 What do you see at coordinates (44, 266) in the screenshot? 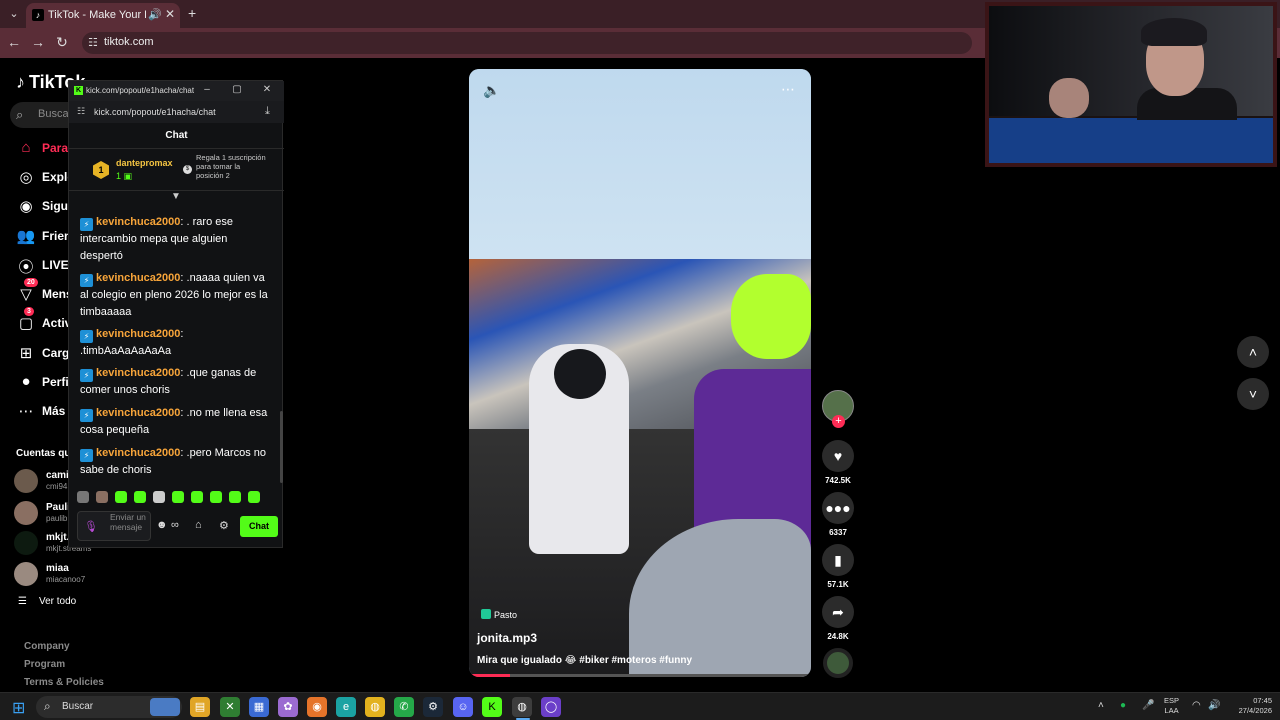
I see `sidebar-item-live: ⦿ LIVE` at bounding box center [44, 266].